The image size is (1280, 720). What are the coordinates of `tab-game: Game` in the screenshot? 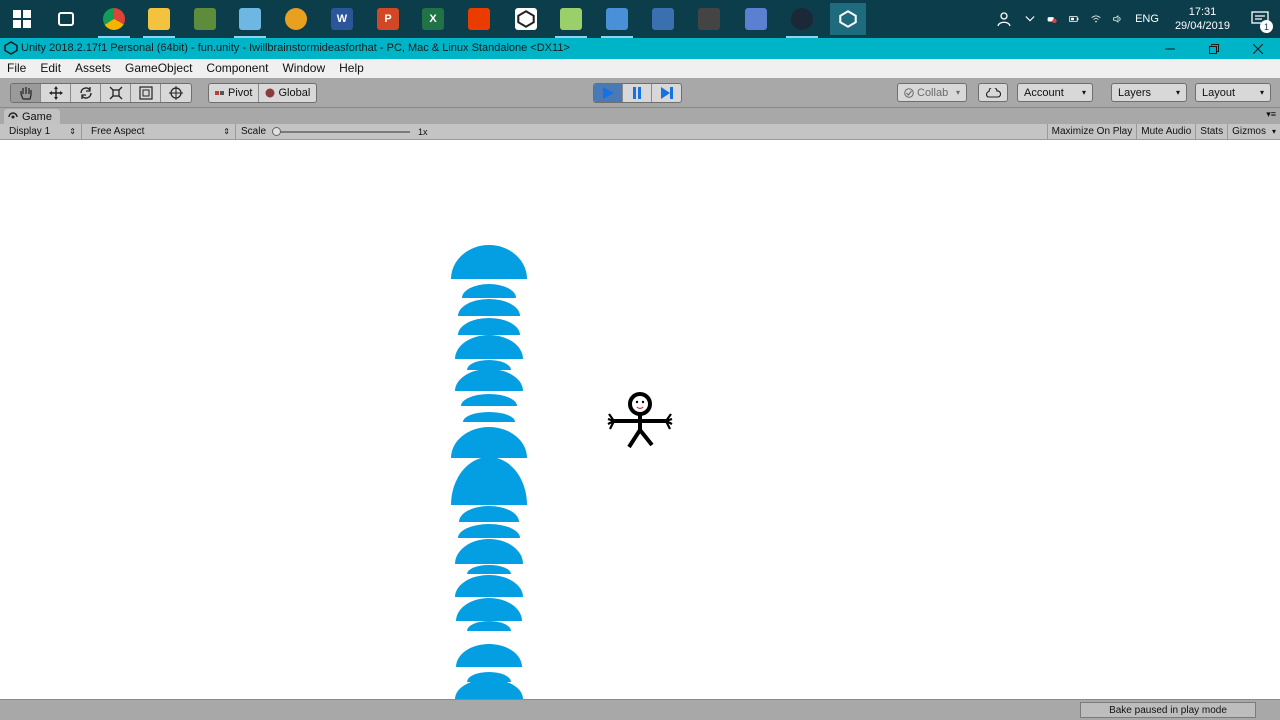 It's located at (32, 116).